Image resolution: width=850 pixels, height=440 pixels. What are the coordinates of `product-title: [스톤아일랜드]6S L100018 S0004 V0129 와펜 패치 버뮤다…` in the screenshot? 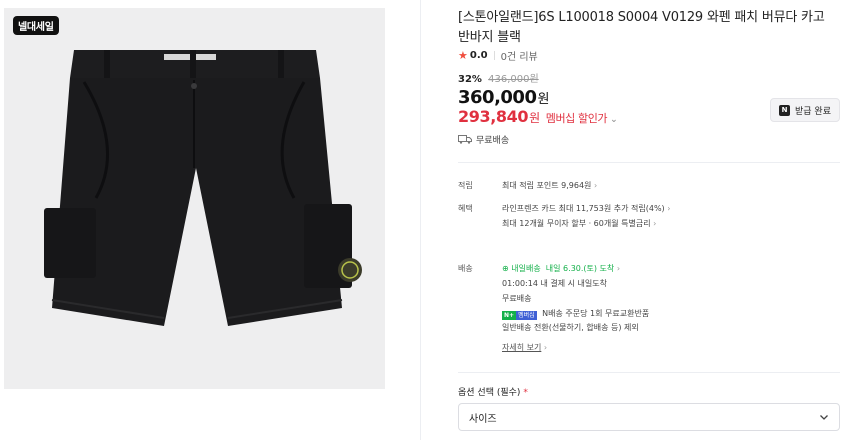 It's located at (641, 27).